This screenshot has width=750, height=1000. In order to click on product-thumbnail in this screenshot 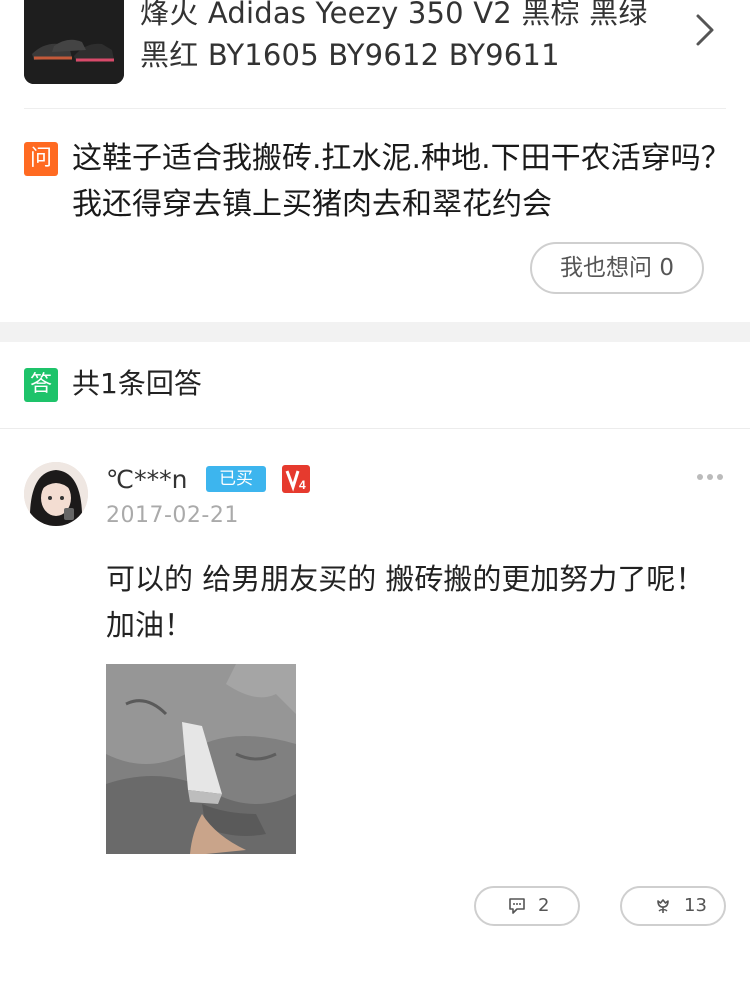, I will do `click(74, 42)`.